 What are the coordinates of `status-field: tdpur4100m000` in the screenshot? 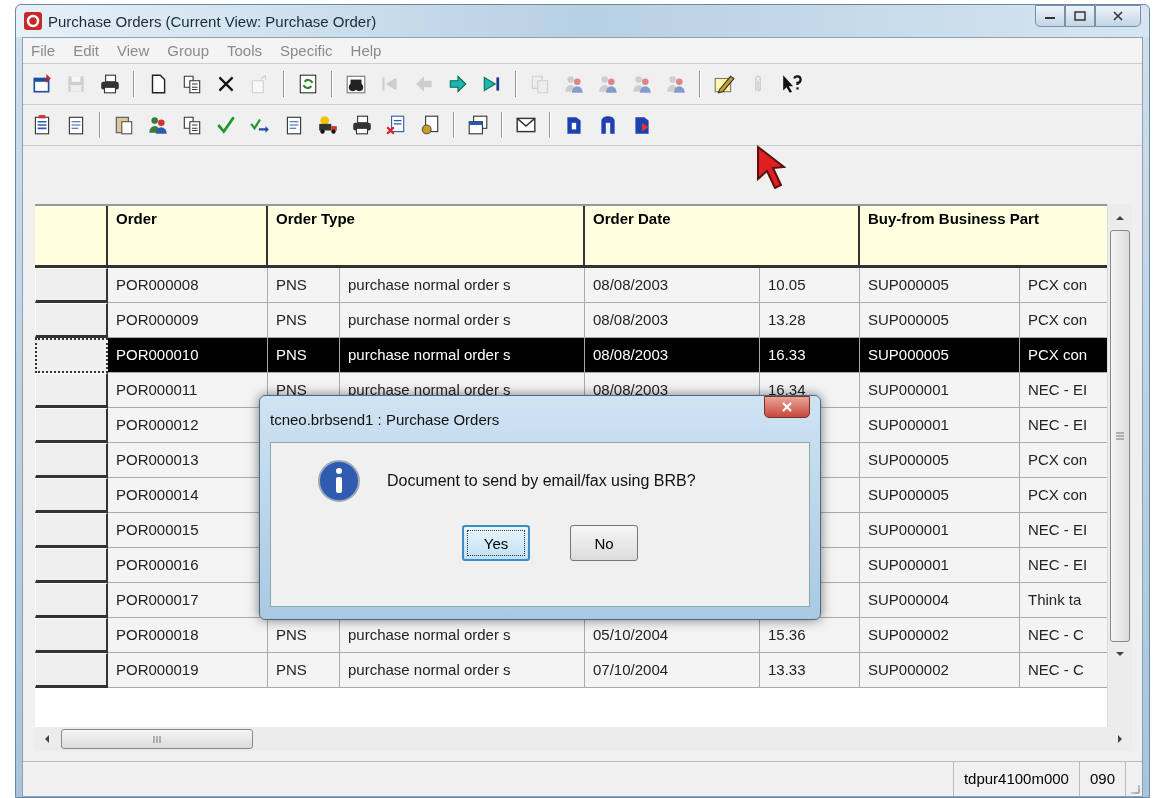 It's located at (1016, 779).